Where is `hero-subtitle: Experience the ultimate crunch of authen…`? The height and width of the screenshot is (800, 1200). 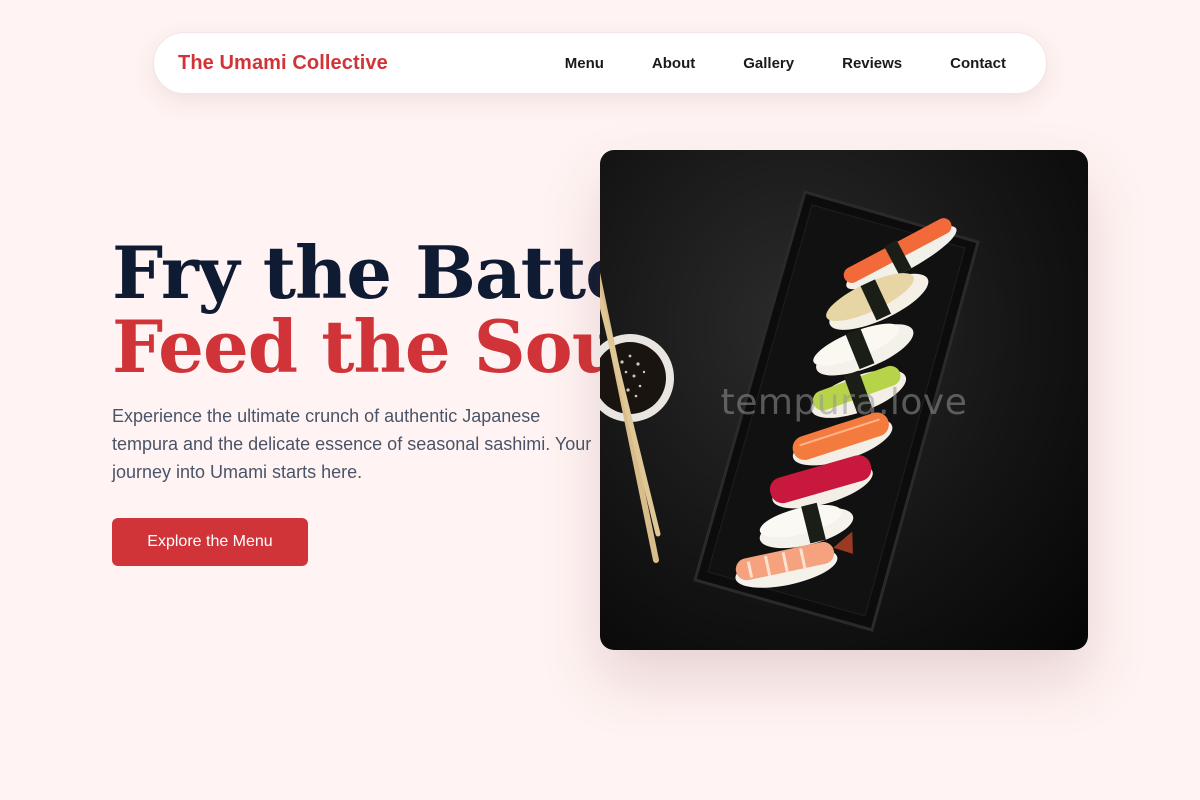 hero-subtitle: Experience the ultimate crunch of authen… is located at coordinates (352, 444).